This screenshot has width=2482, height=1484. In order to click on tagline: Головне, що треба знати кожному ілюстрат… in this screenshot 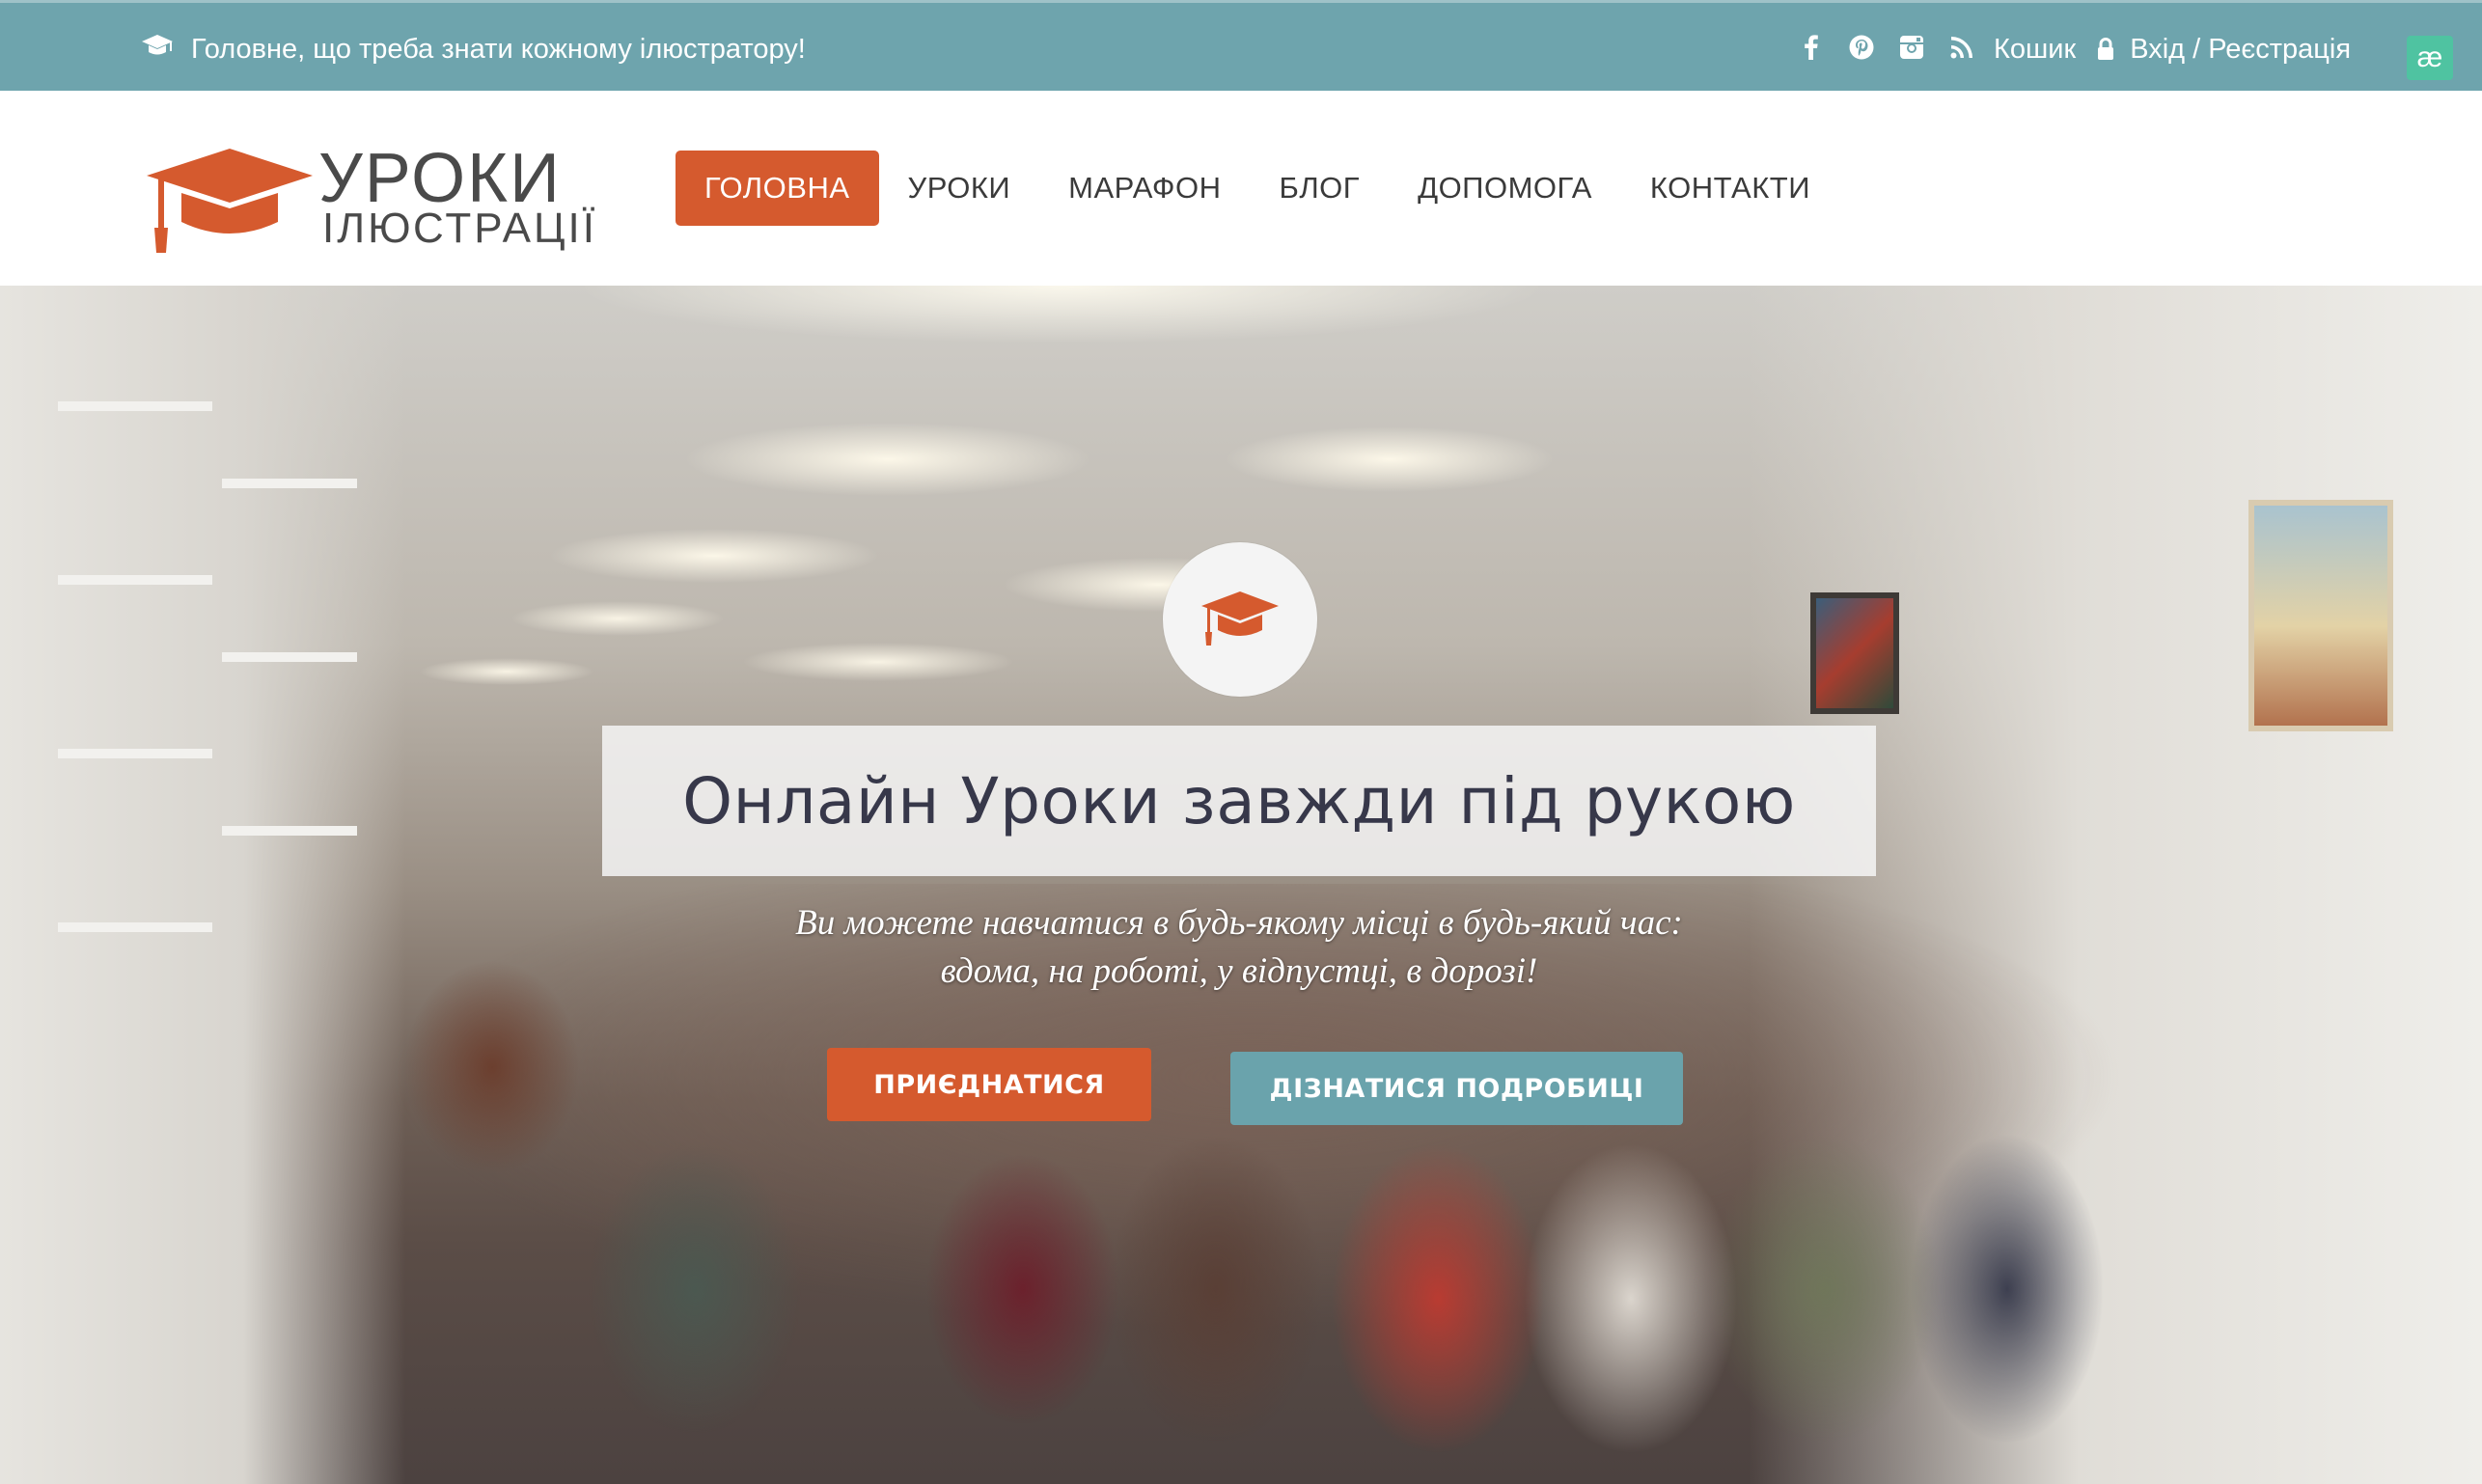, I will do `click(473, 49)`.